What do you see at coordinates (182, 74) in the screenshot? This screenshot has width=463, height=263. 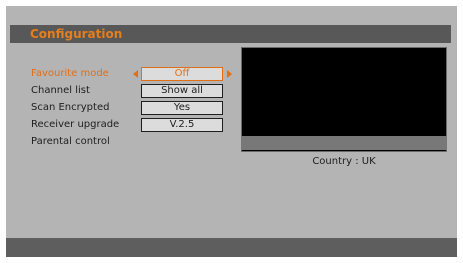 I see `favourite-mode-value: Off` at bounding box center [182, 74].